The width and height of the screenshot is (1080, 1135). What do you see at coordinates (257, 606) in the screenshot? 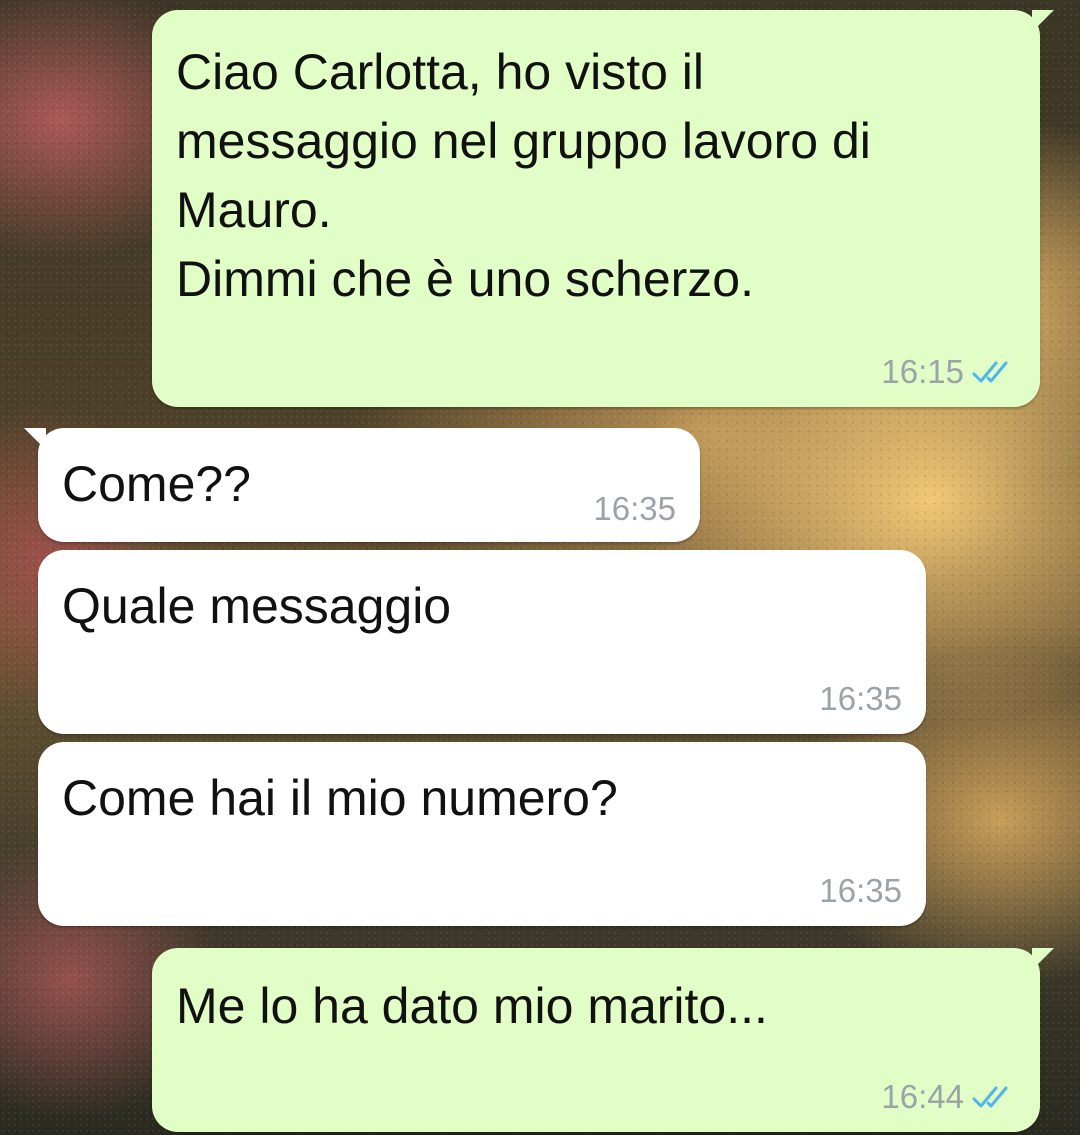
I see `message-text: Quale messaggio` at bounding box center [257, 606].